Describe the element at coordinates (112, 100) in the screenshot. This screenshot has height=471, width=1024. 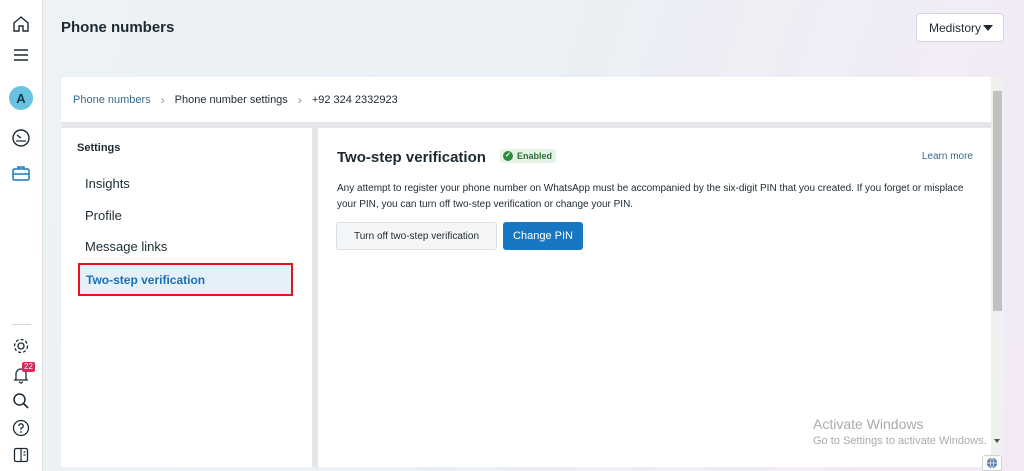
I see `breadcrumb-phone-numbers: Phone numbers` at that location.